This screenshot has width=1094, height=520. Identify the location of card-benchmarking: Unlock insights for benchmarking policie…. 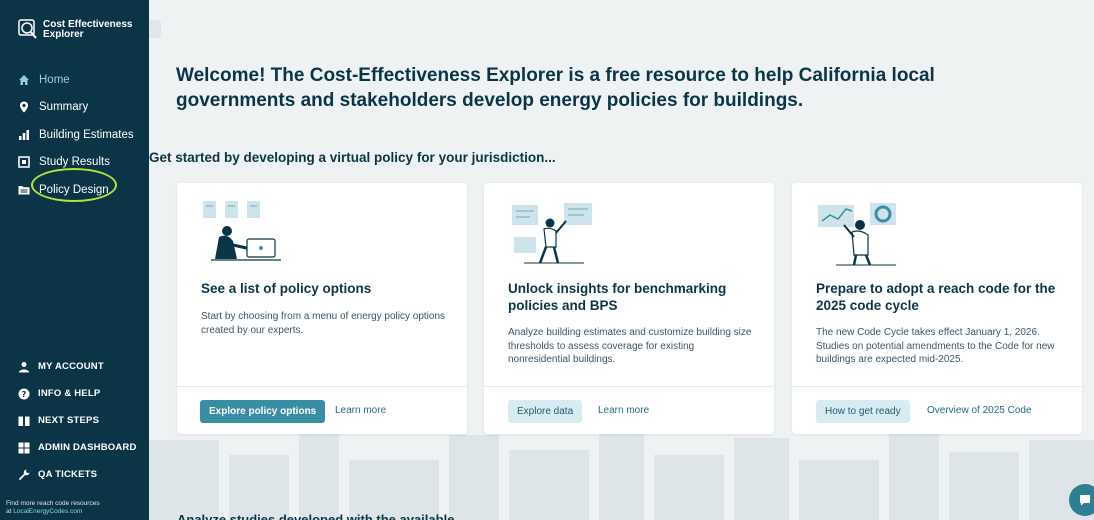
(629, 308).